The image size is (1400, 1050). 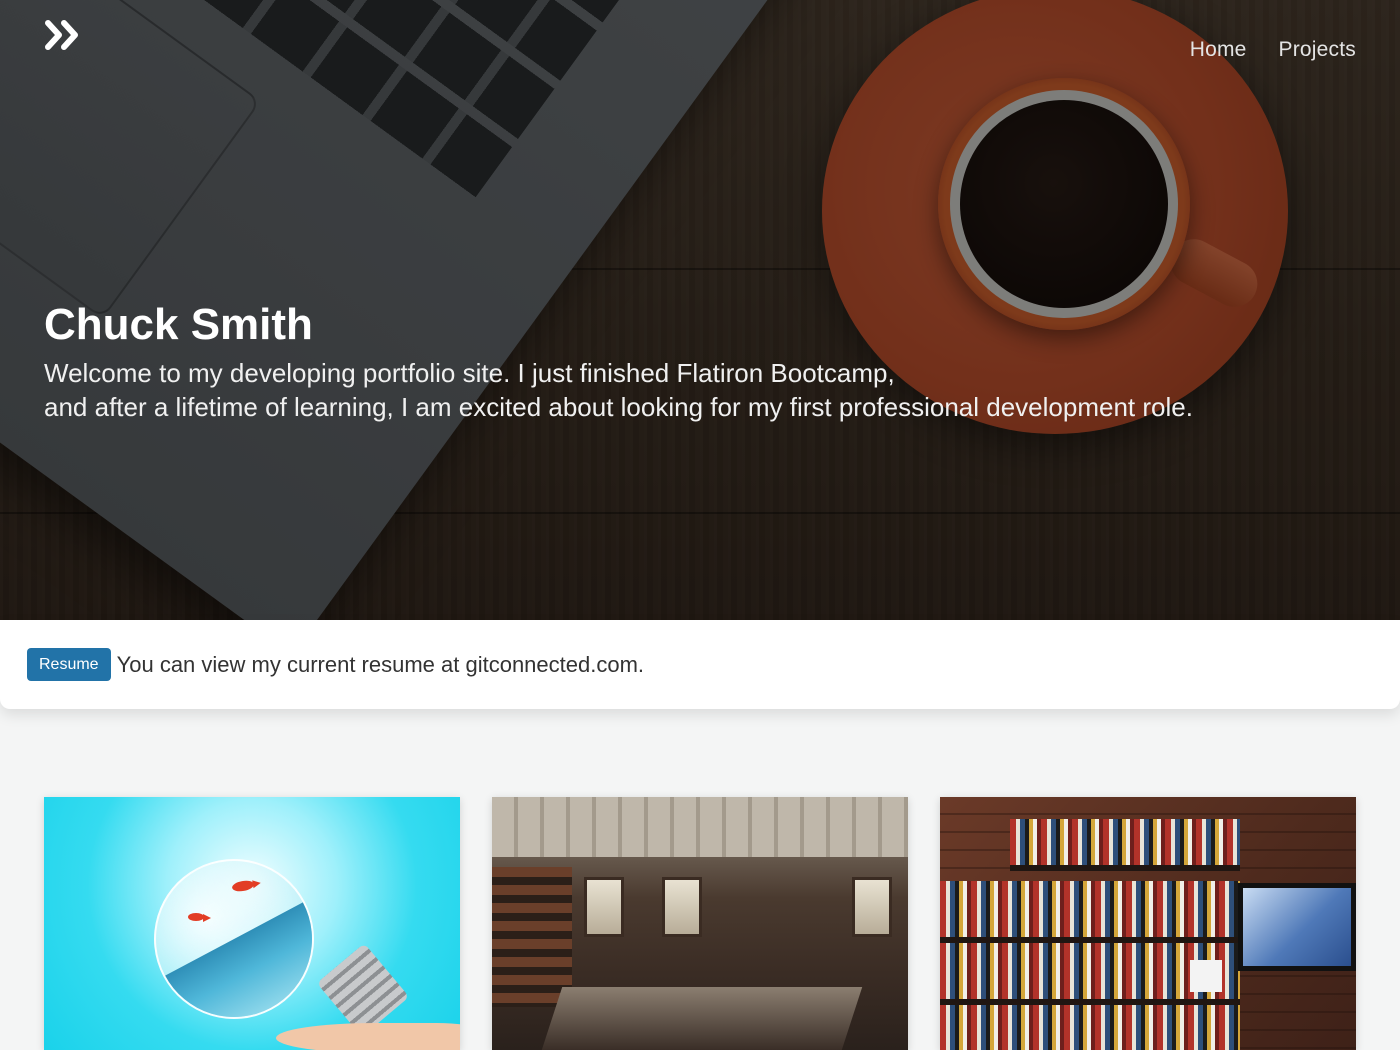 I want to click on double-chevron-right-icon, so click(x=64, y=35).